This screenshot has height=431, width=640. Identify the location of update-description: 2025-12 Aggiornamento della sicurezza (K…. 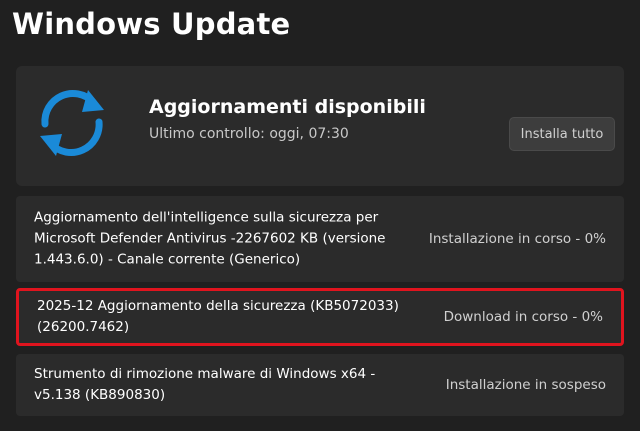
(218, 316).